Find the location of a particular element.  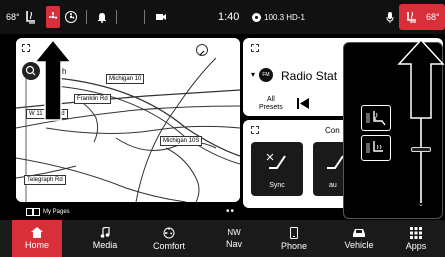

climate-icon is located at coordinates (71, 17).